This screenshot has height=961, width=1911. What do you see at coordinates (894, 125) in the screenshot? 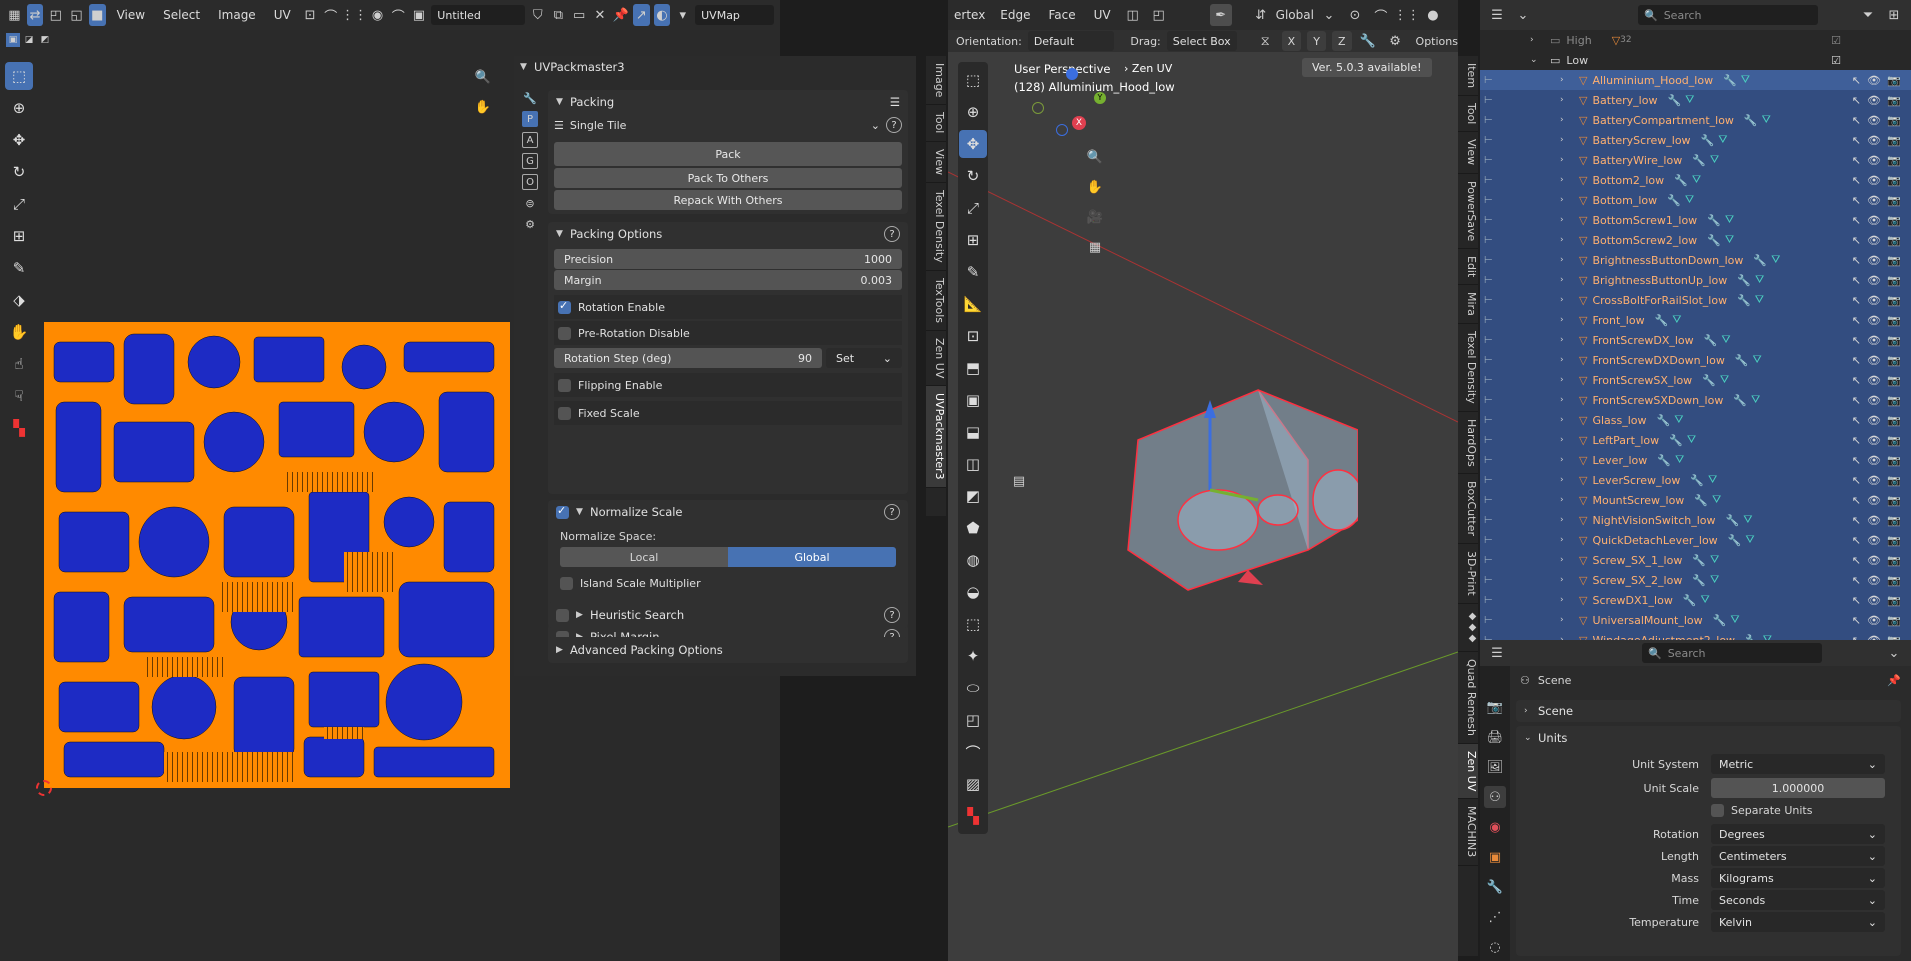
I see `help-icon: ?` at bounding box center [894, 125].